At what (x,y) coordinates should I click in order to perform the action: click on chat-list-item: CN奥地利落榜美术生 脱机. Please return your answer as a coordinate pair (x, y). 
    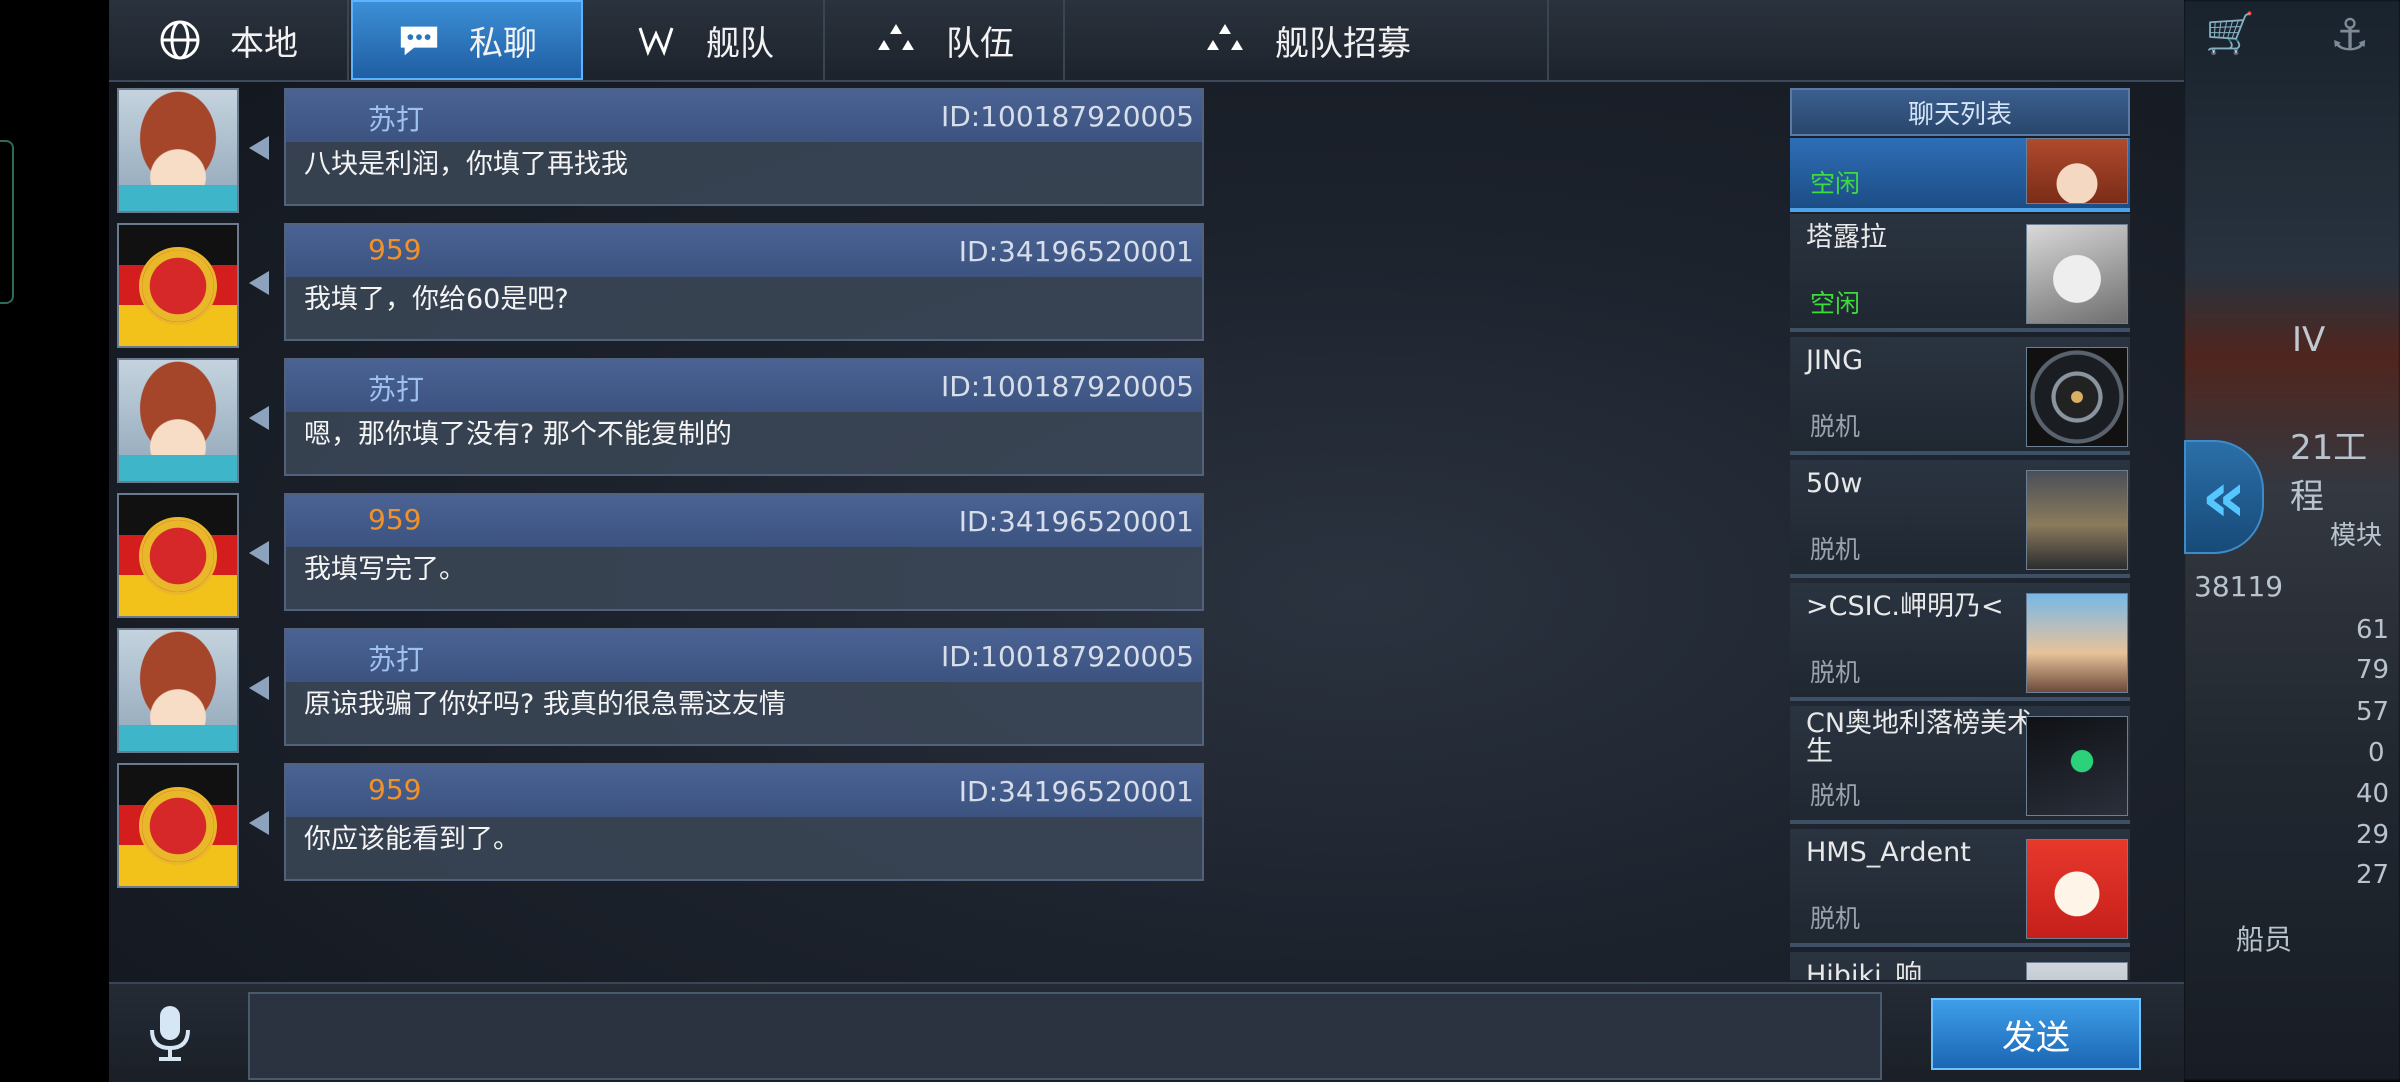
    Looking at the image, I should click on (1960, 765).